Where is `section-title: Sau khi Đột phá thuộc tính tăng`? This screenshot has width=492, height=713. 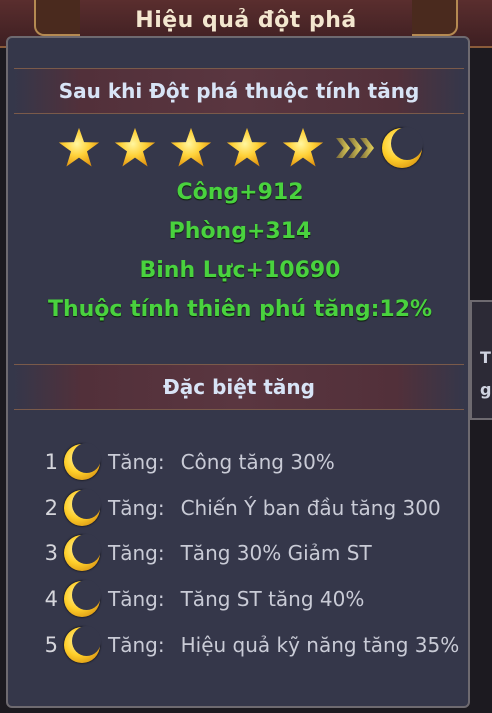 section-title: Sau khi Đột phá thuộc tính tăng is located at coordinates (239, 91).